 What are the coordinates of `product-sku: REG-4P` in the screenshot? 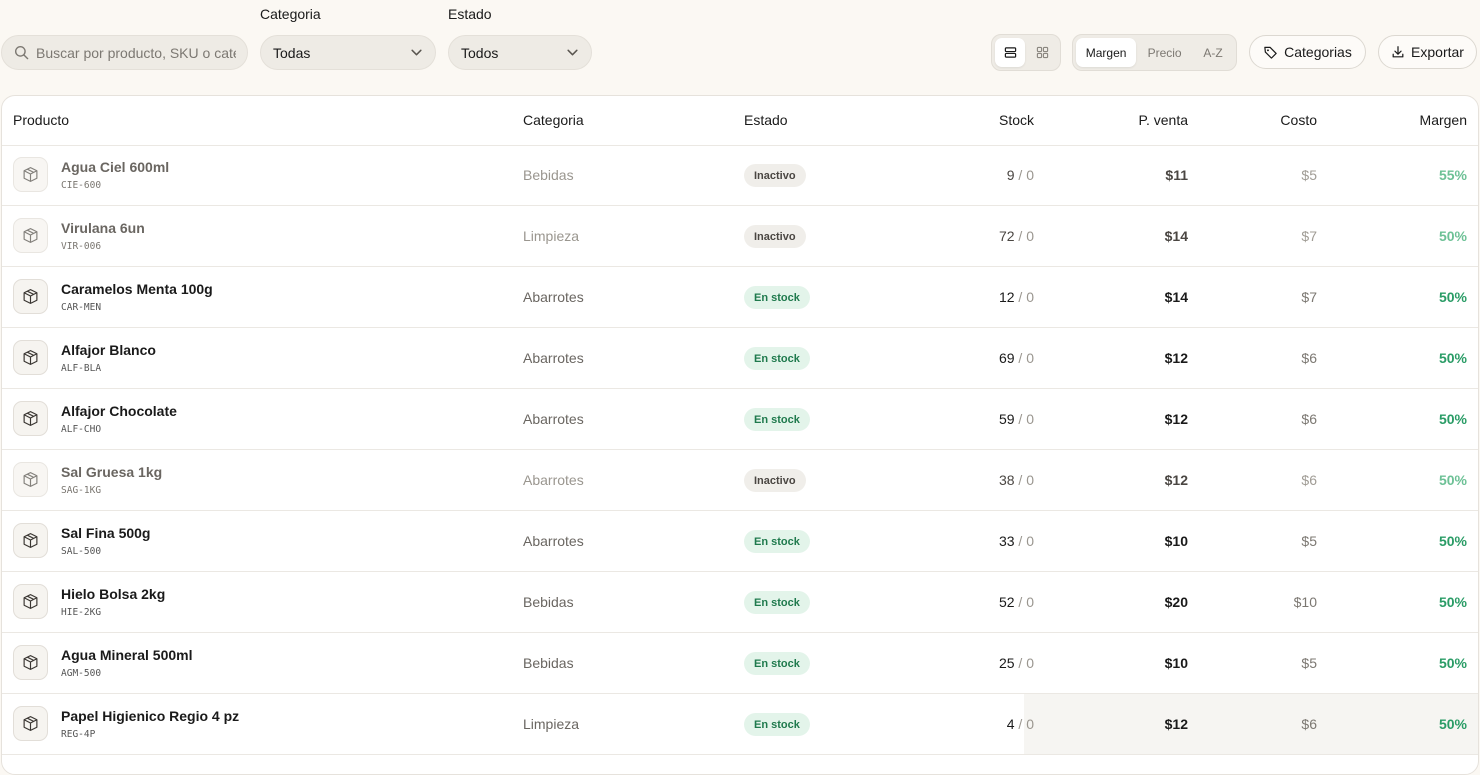 It's located at (78, 734).